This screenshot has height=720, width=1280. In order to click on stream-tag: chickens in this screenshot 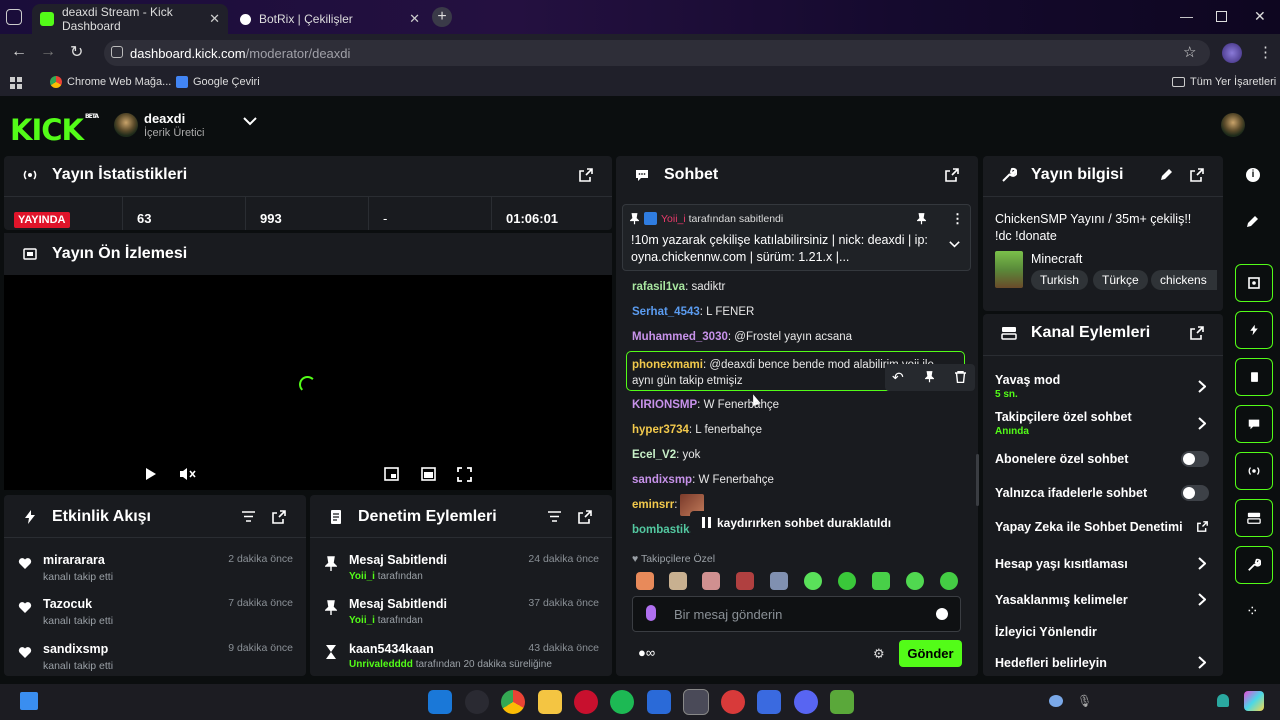, I will do `click(1184, 280)`.